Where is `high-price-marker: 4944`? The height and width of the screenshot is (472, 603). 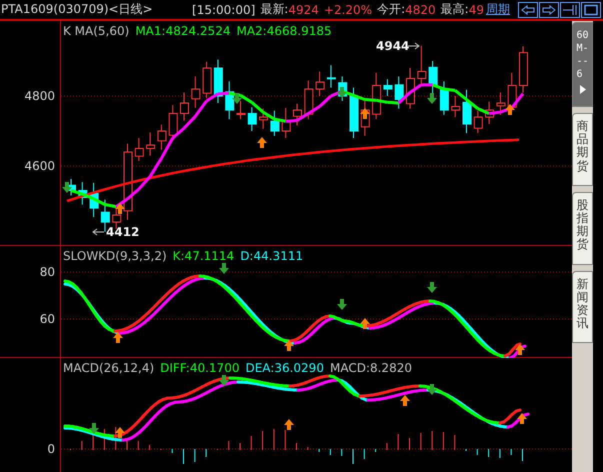 high-price-marker: 4944 is located at coordinates (393, 46).